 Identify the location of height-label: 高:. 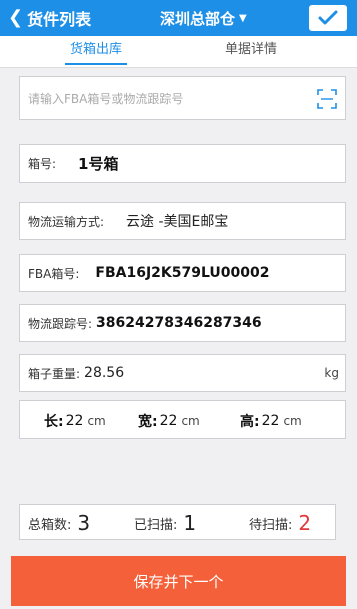
(250, 421).